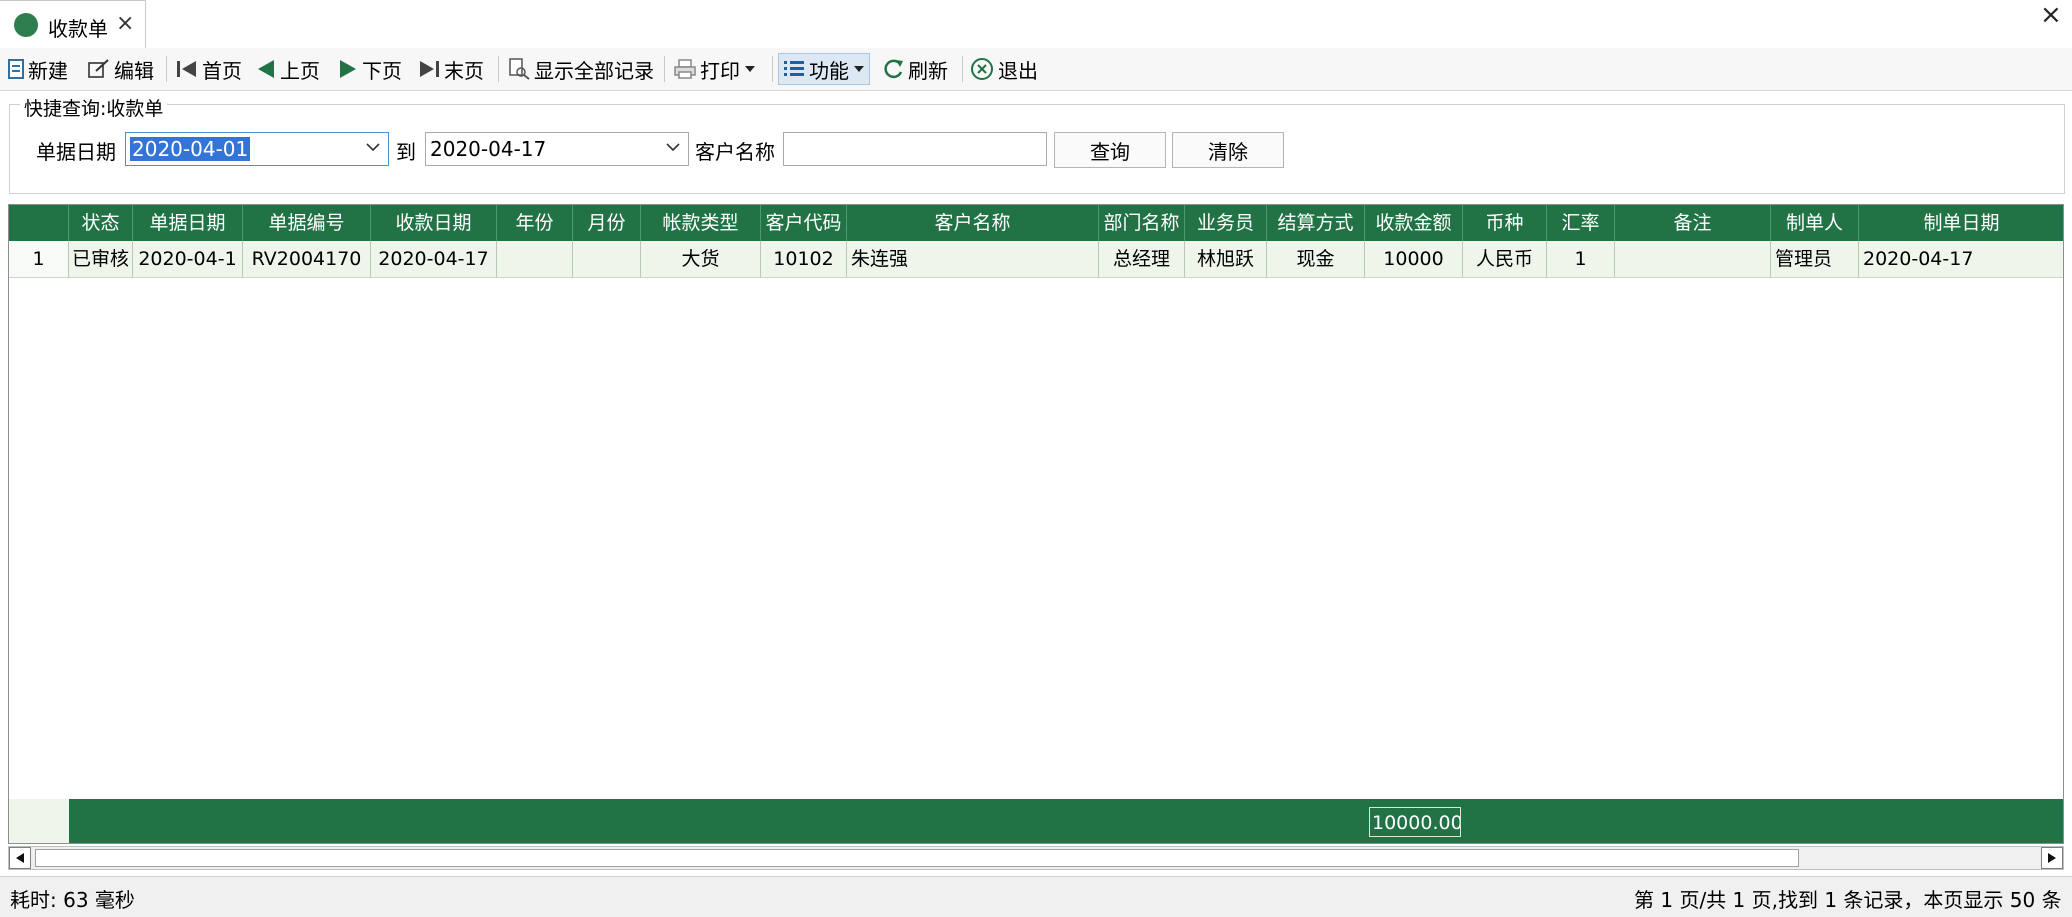  I want to click on column-header: 收款金额, so click(1414, 223).